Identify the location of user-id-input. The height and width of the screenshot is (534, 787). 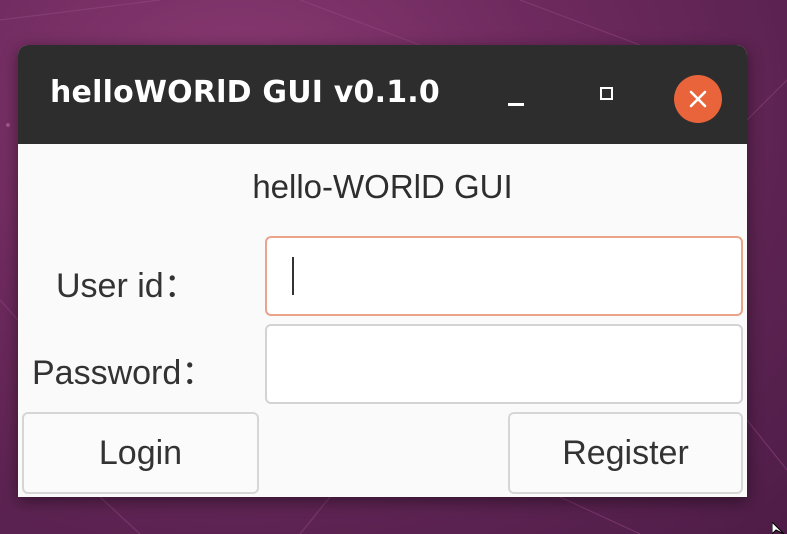
(504, 276).